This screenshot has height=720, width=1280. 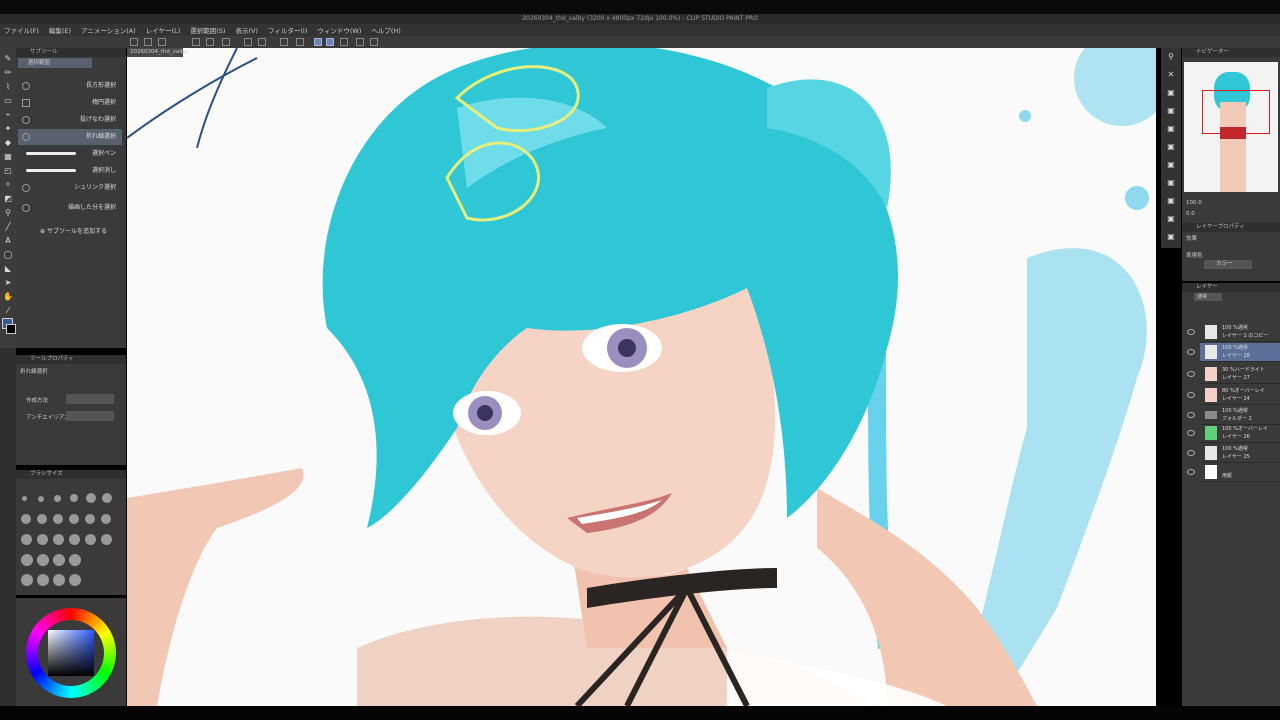 I want to click on menu-selection: 選択範囲(S), so click(x=207, y=30).